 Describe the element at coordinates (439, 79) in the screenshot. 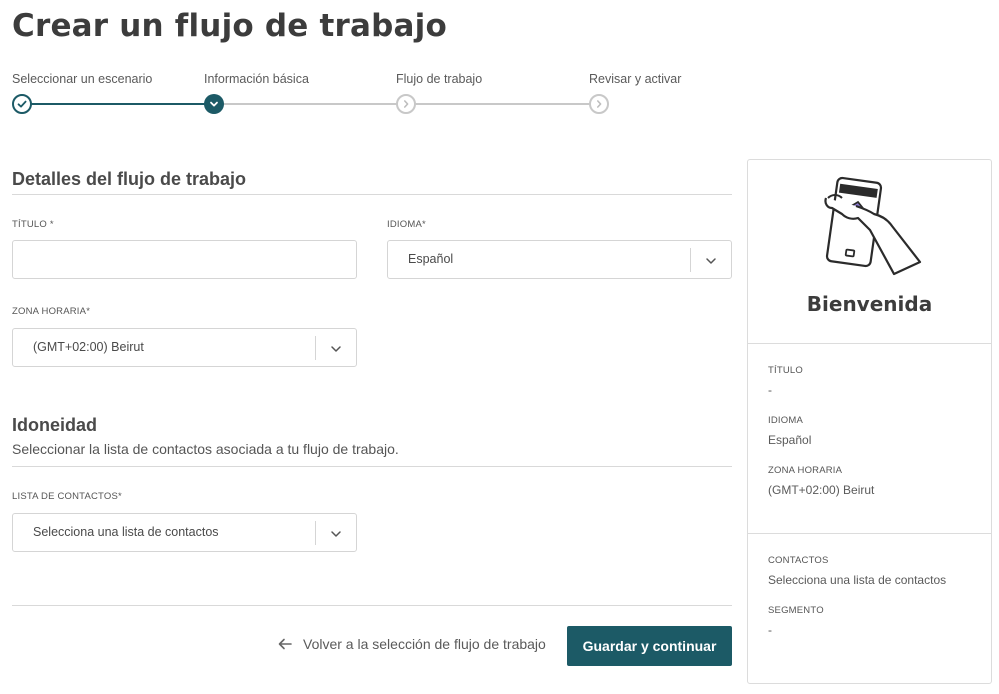

I see `step-label-flujo-de-trabajo: Flujo de trabajo` at that location.